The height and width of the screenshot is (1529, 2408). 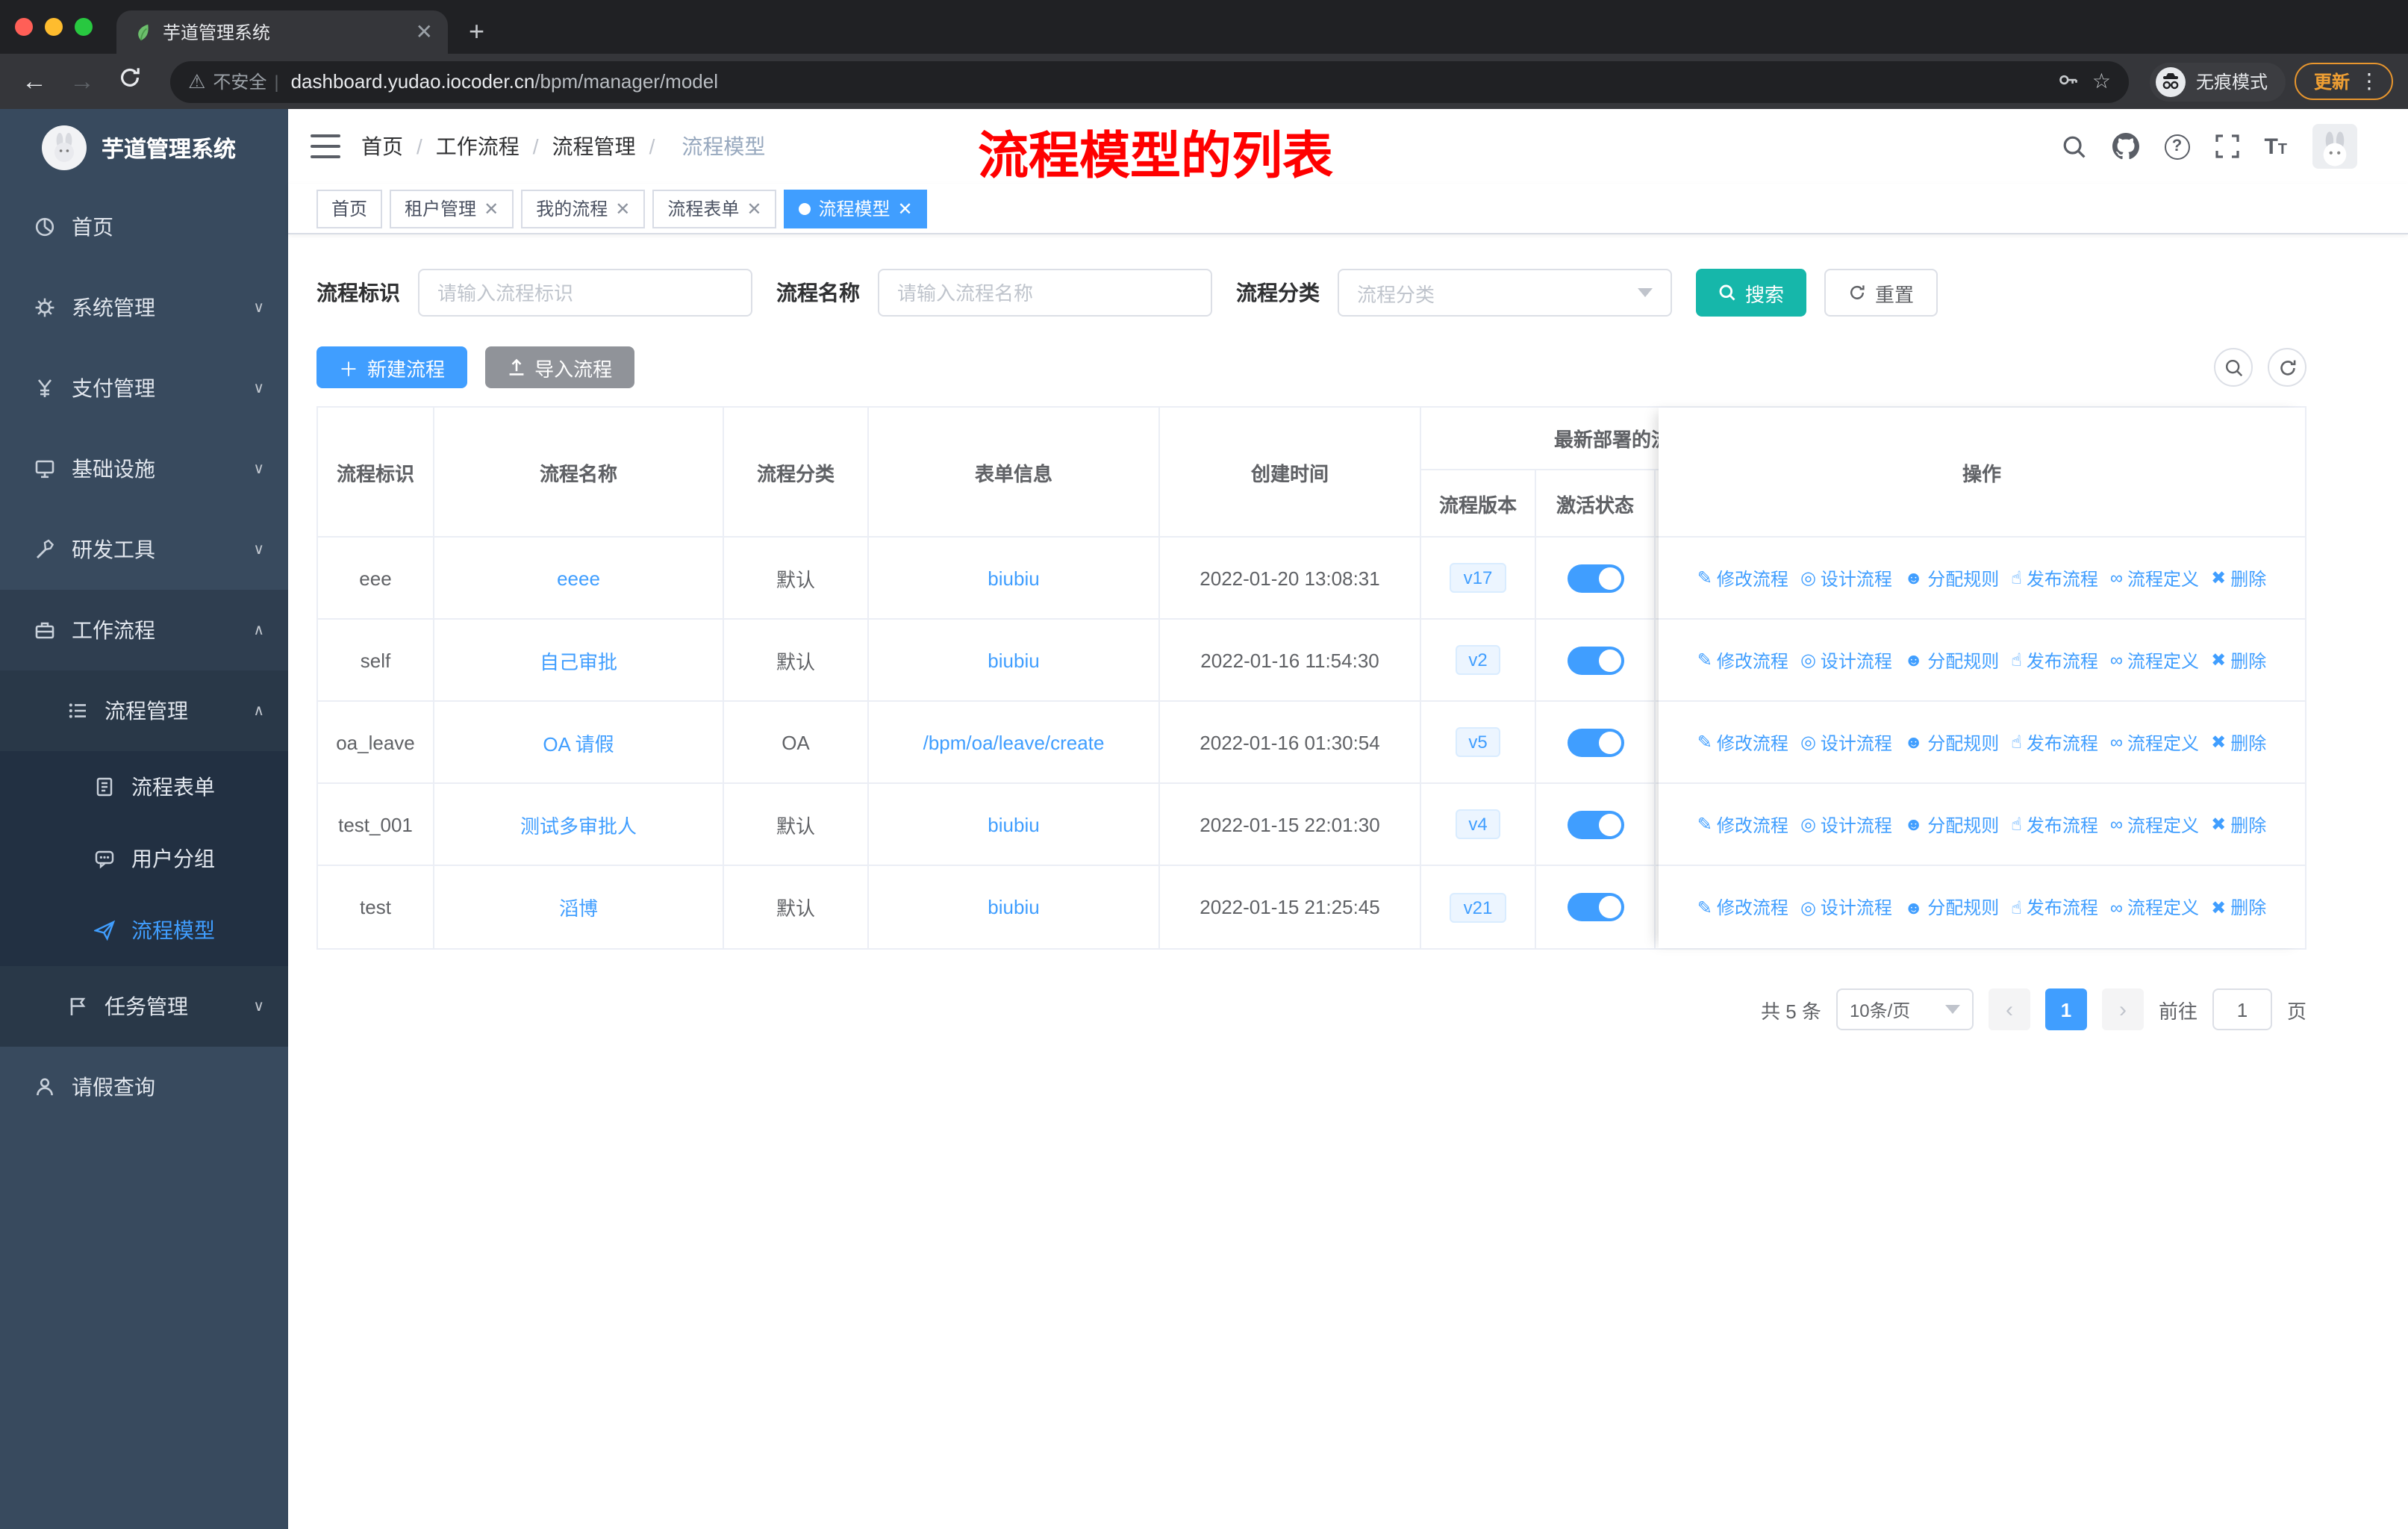 I want to click on model-name-link: eeee, so click(x=578, y=578).